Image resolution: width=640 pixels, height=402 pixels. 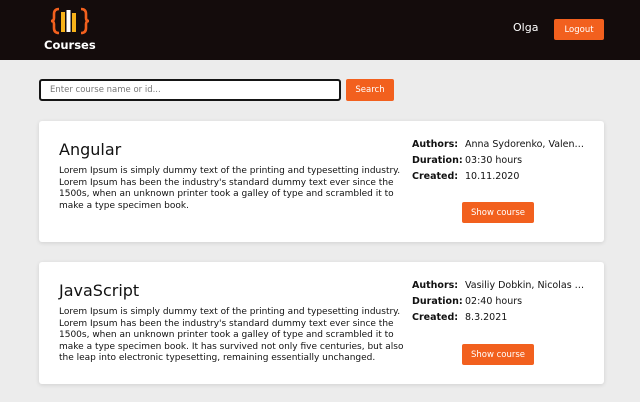 What do you see at coordinates (494, 301) in the screenshot?
I see `duration-value: 02:40 hours` at bounding box center [494, 301].